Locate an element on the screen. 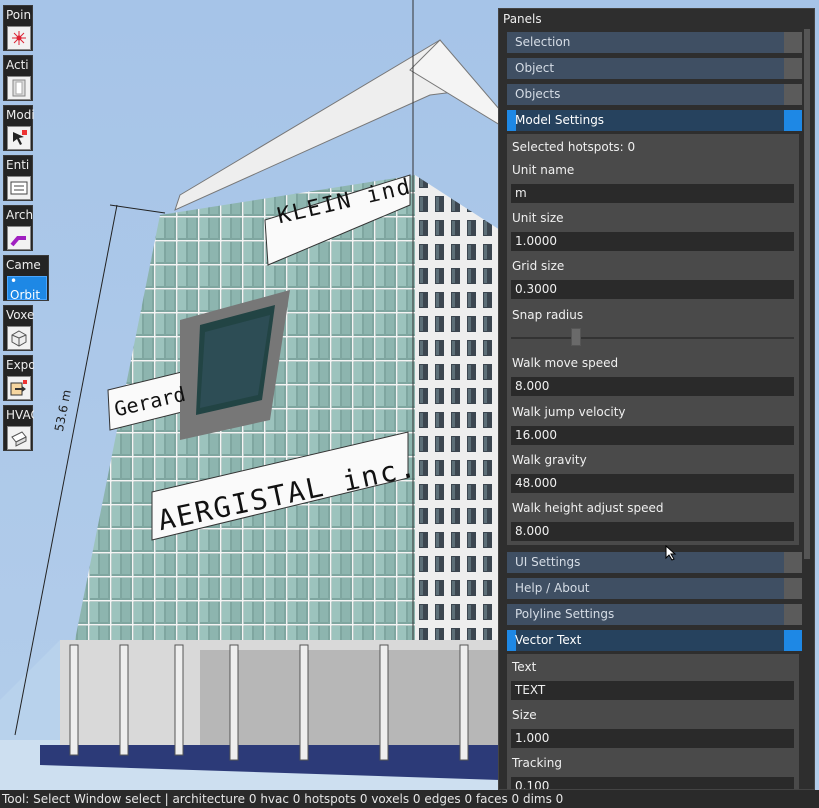 This screenshot has height=808, width=819. walk-height-adjust-speed-label: Walk height adjust speed is located at coordinates (588, 508).